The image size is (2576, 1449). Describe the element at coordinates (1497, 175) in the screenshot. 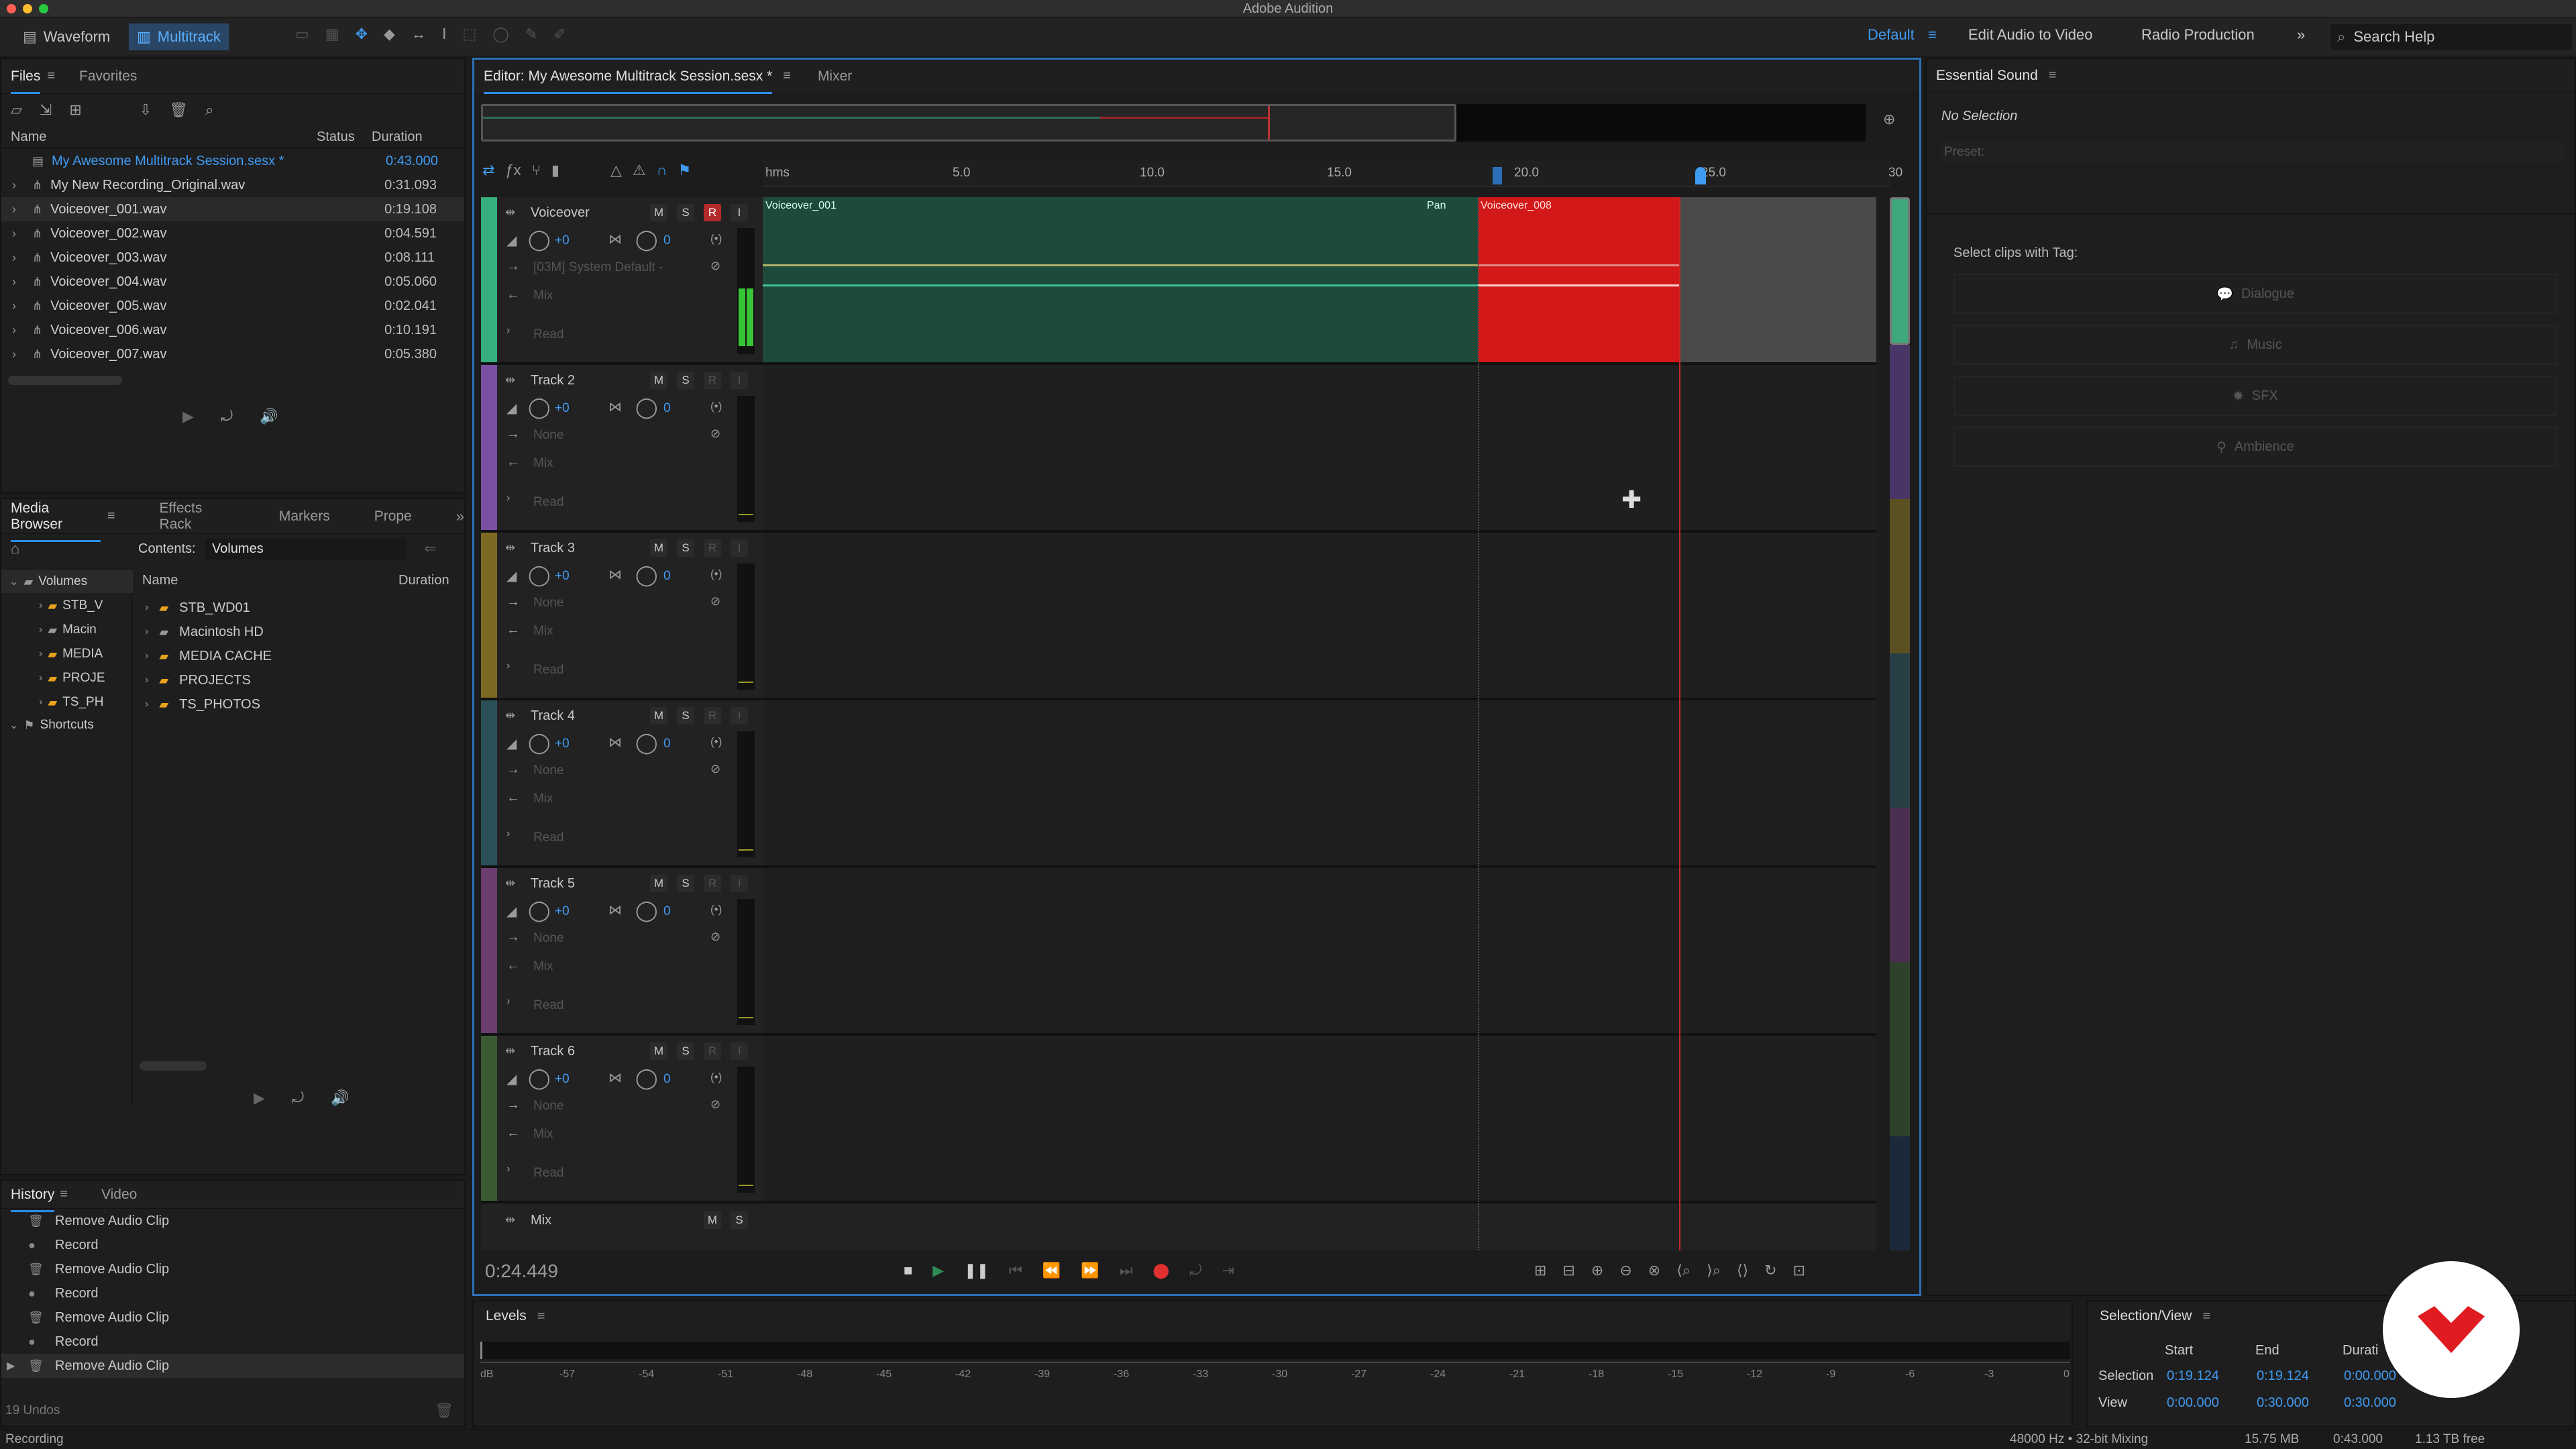

I see `in-point-marker` at that location.